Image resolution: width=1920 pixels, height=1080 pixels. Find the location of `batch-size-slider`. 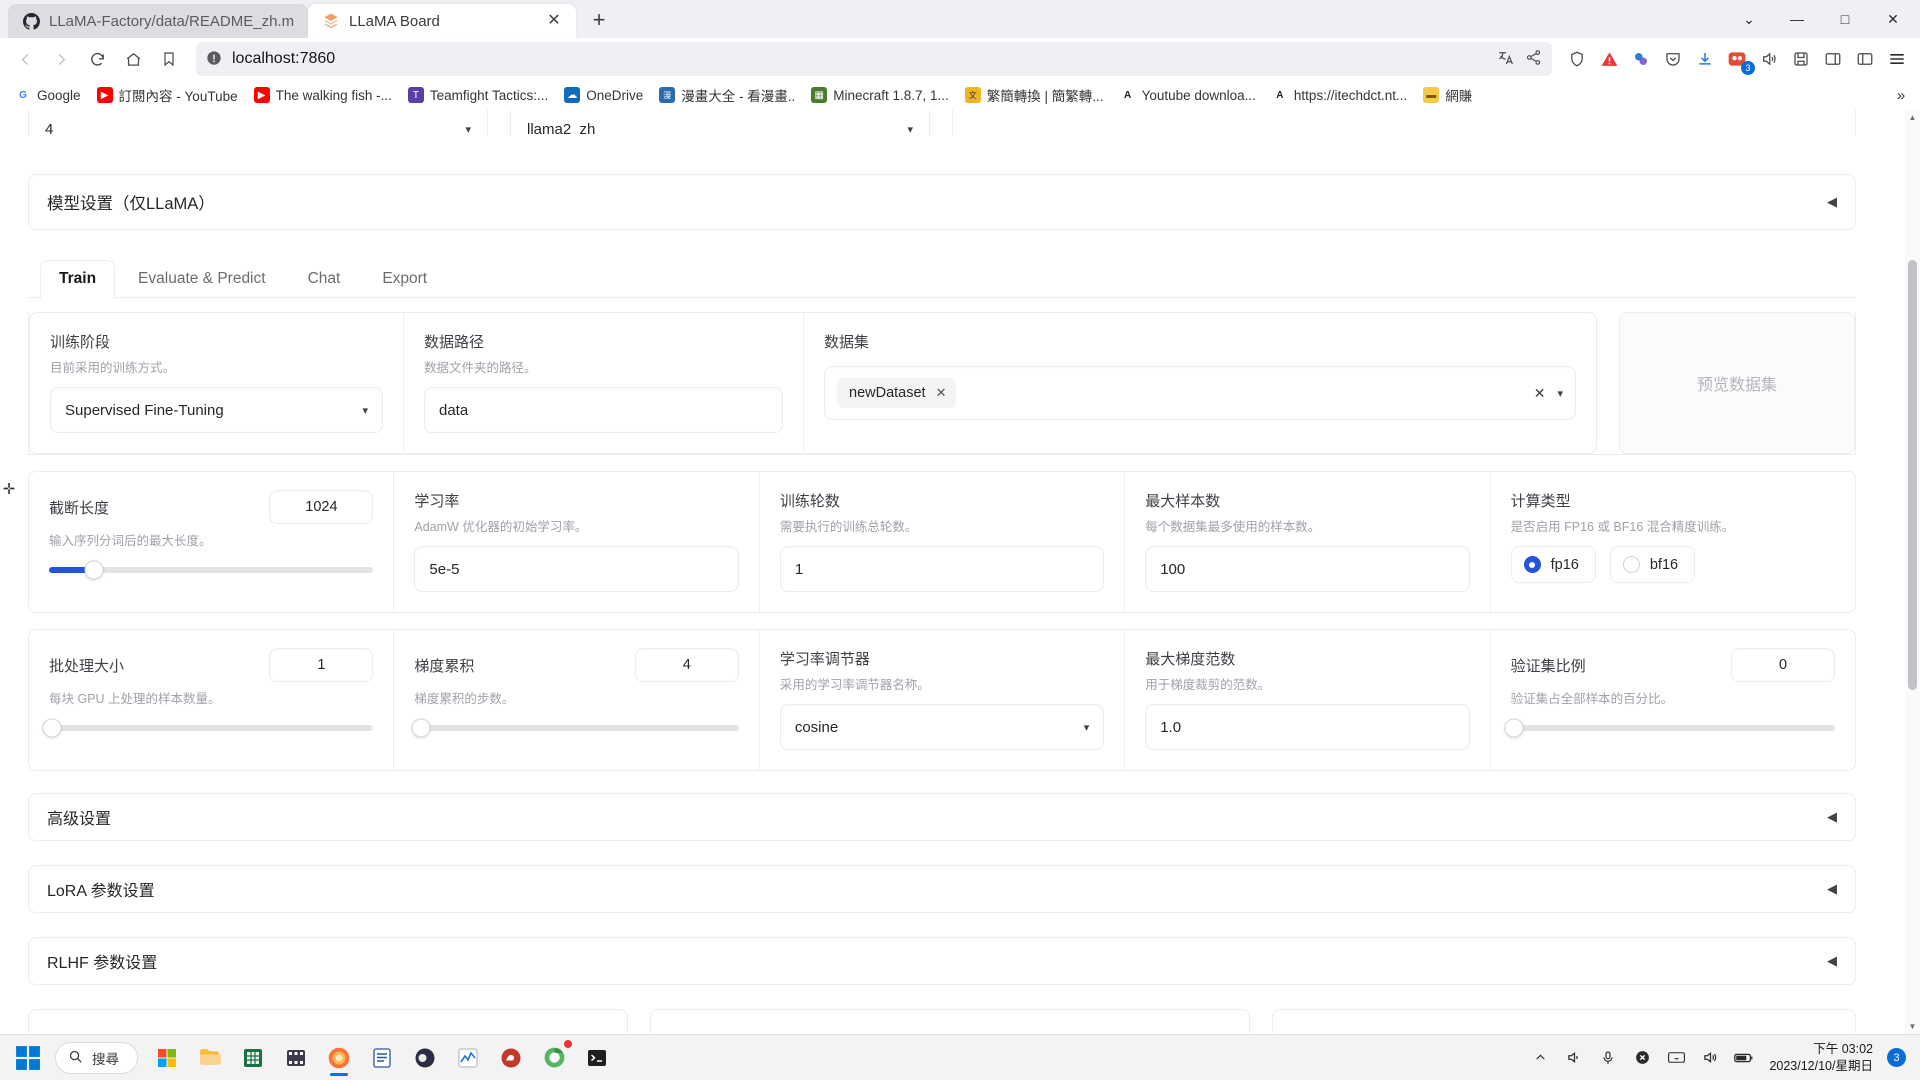

batch-size-slider is located at coordinates (208, 728).